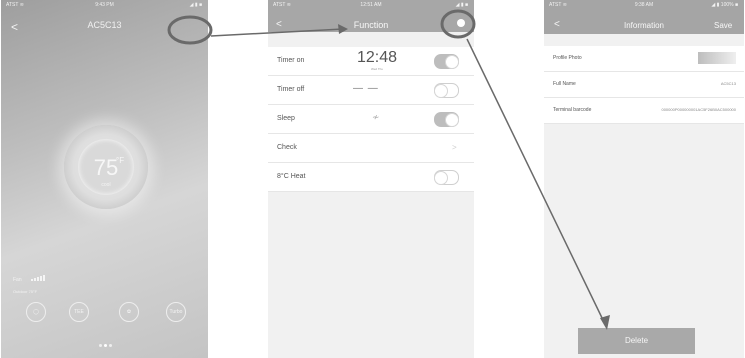  Describe the element at coordinates (371, 25) in the screenshot. I see `page-title: Function` at that location.